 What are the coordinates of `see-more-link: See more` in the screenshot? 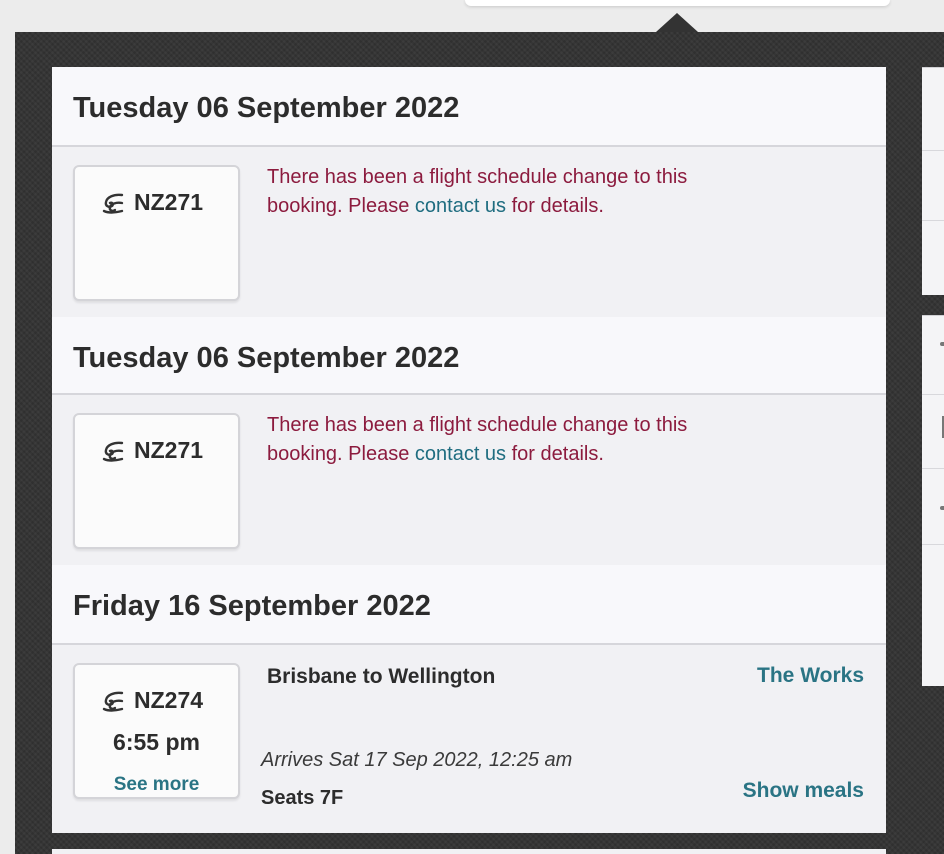 It's located at (156, 785).